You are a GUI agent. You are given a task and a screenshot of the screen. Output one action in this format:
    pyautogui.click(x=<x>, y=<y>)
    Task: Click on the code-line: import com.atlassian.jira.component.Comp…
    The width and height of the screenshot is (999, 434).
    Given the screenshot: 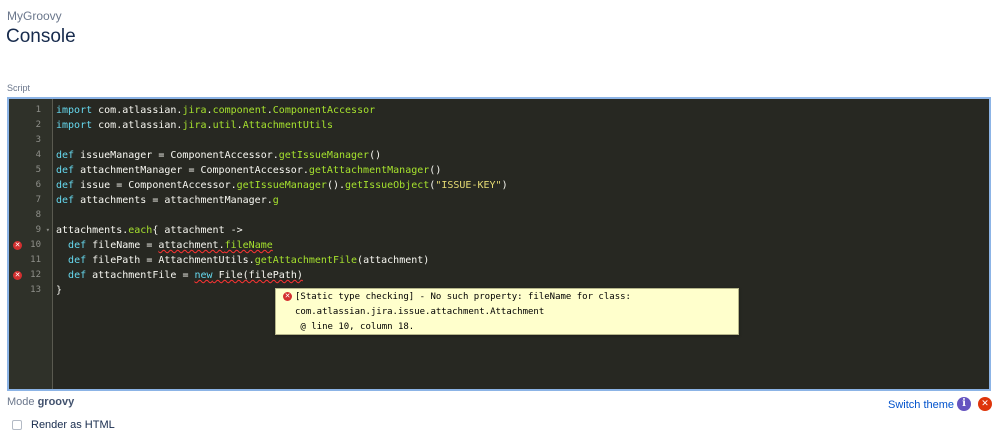 What is the action you would take?
    pyautogui.click(x=215, y=110)
    